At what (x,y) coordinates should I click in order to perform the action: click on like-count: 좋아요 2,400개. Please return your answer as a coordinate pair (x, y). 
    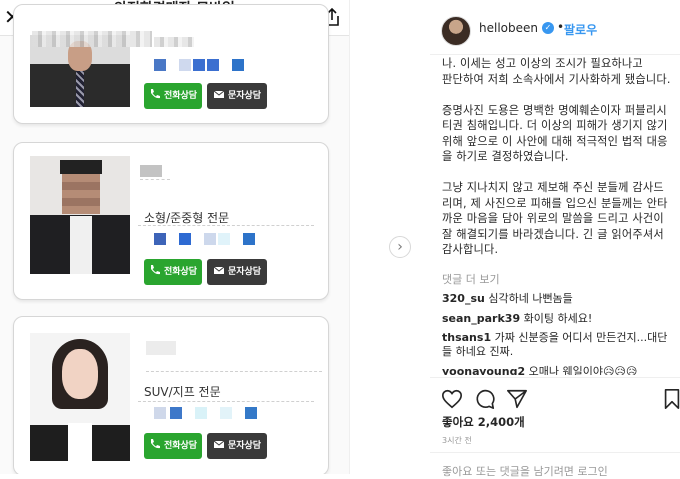
    Looking at the image, I should click on (483, 422).